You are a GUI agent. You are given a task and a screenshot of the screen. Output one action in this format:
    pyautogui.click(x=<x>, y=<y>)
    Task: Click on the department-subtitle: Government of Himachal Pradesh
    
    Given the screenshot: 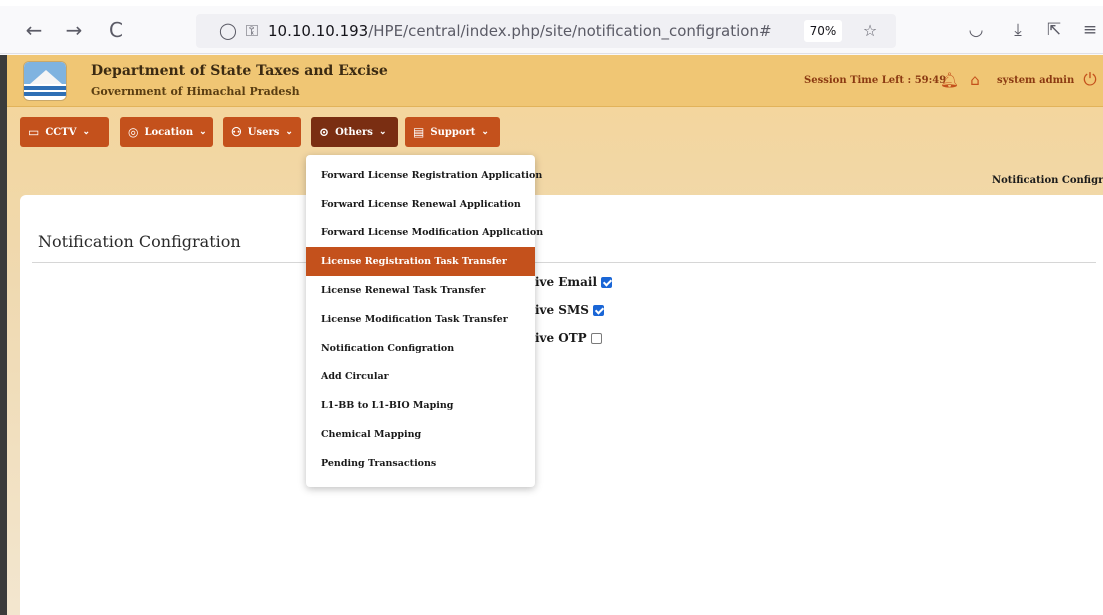 What is the action you would take?
    pyautogui.click(x=195, y=91)
    